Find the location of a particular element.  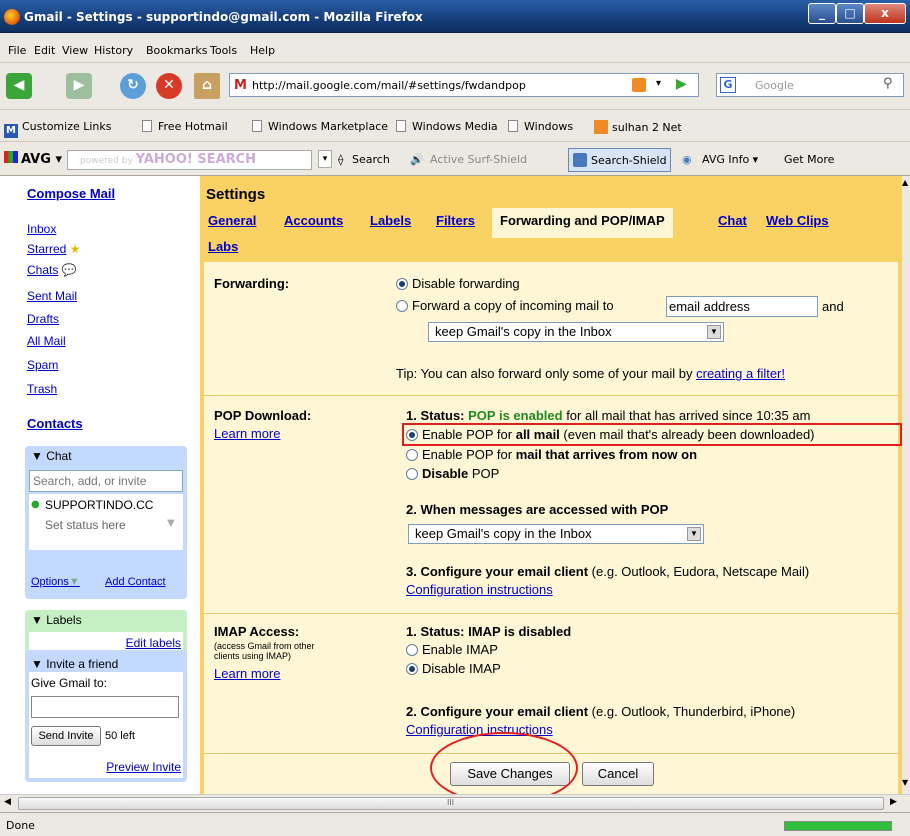

stop-icon: ✕ is located at coordinates (169, 86).